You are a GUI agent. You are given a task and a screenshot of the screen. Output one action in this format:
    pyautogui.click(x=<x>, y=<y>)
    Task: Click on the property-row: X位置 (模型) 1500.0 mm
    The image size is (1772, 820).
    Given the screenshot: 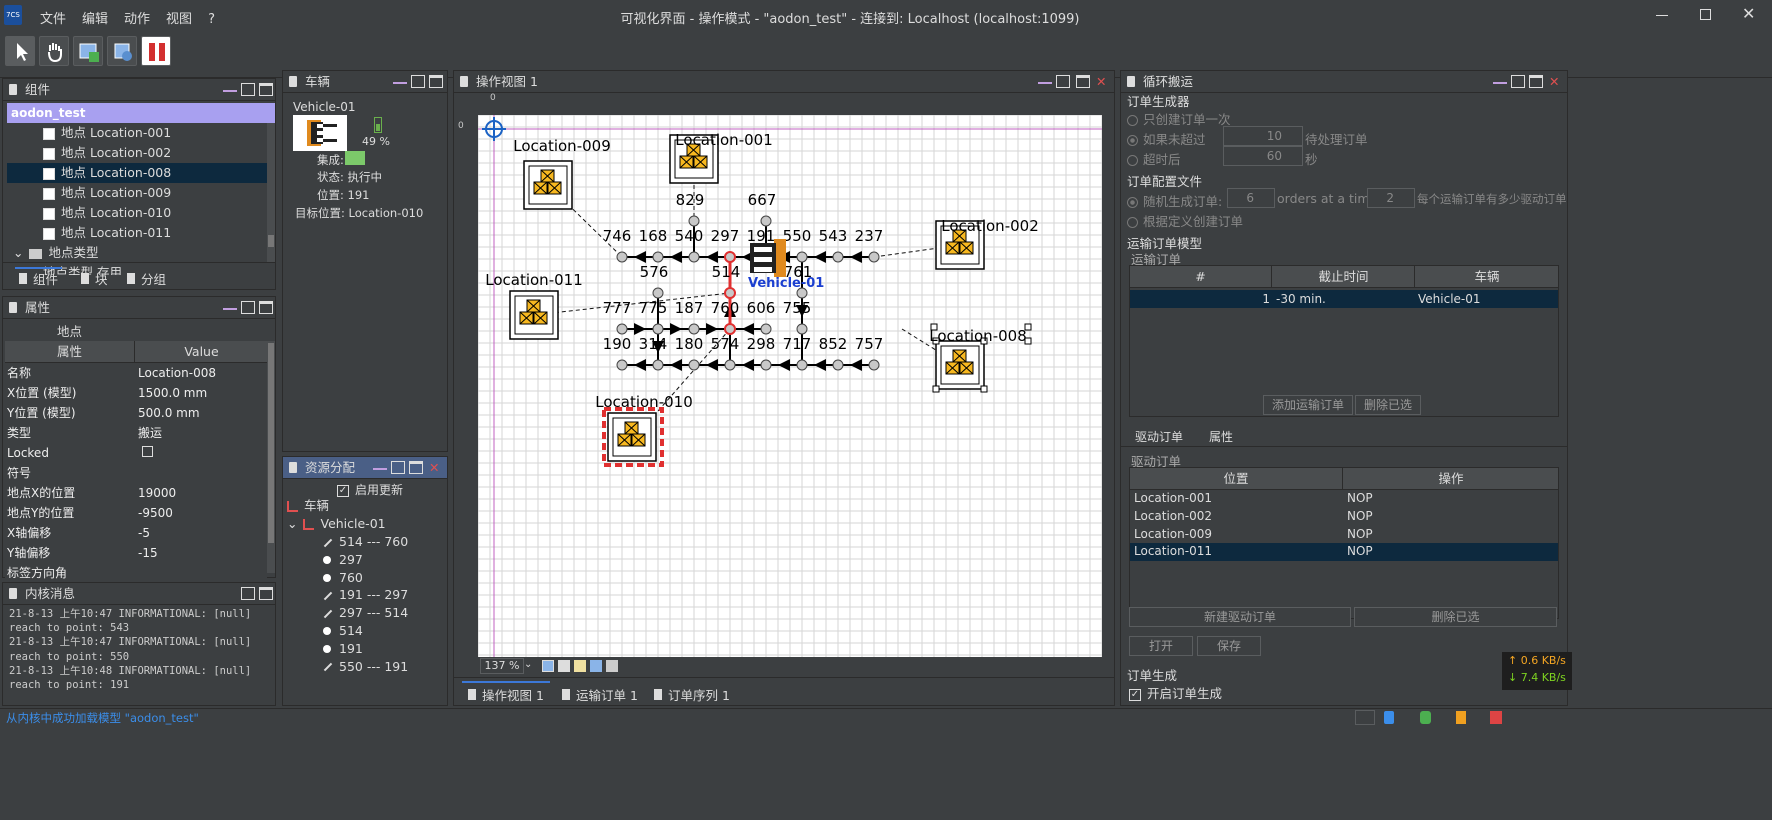 What is the action you would take?
    pyautogui.click(x=136, y=393)
    